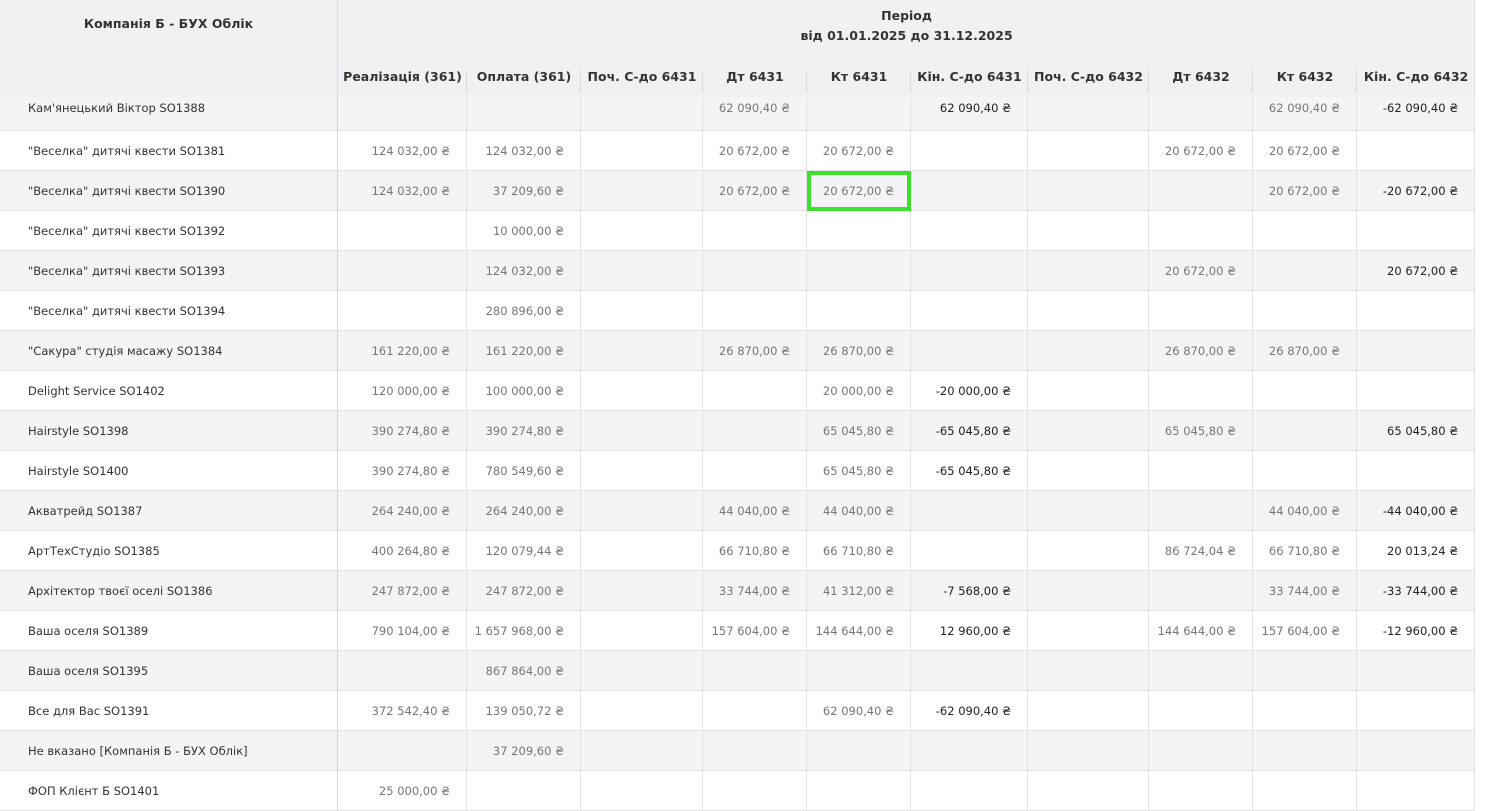  Describe the element at coordinates (169, 391) in the screenshot. I see `row-name-cell: Delight Service SO1402` at that location.